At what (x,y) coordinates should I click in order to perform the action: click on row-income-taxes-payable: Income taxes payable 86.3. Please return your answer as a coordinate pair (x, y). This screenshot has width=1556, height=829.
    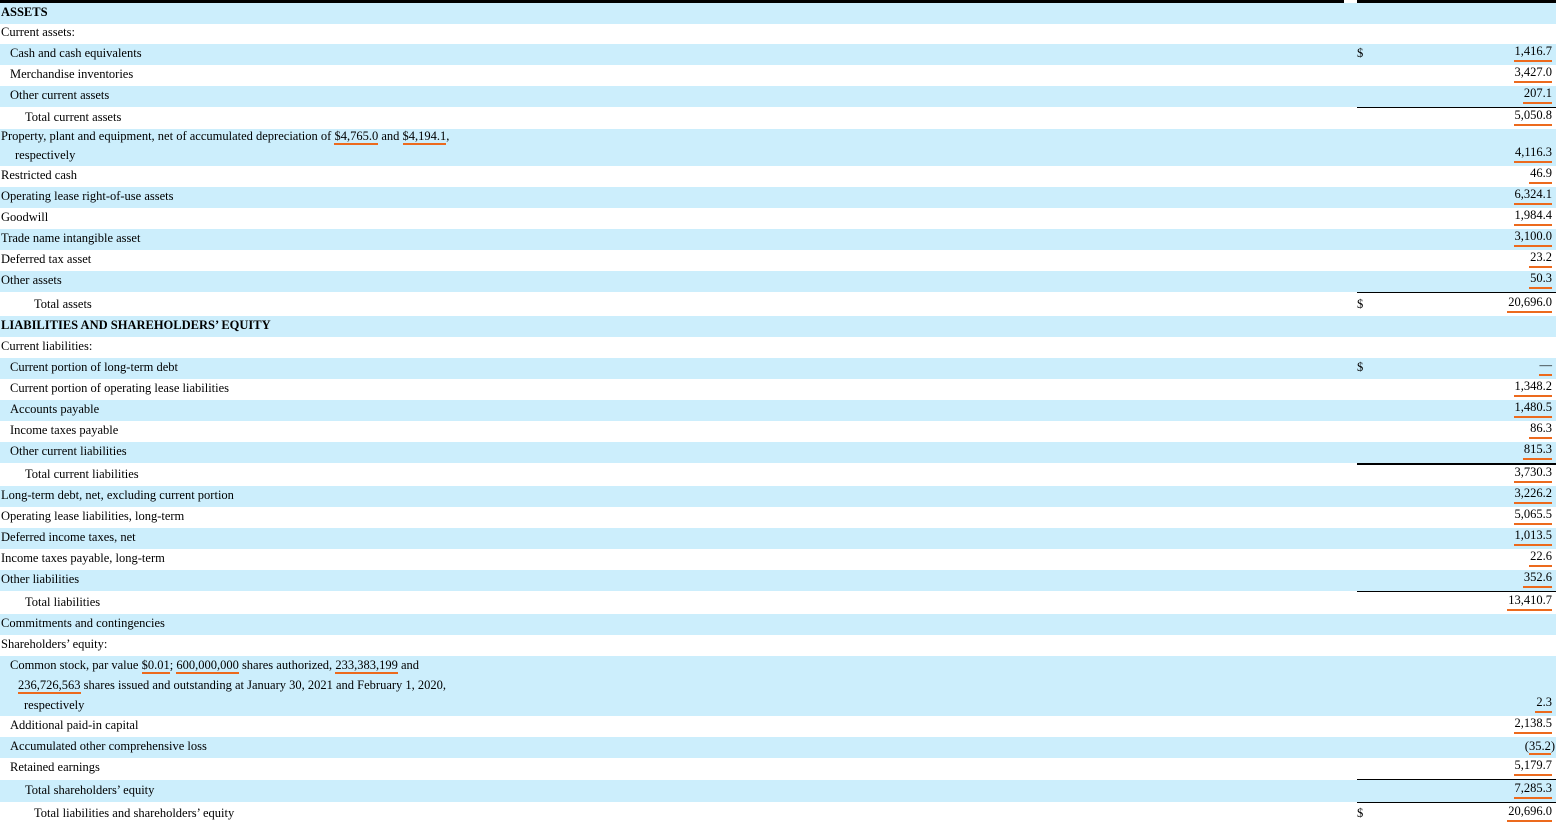
    Looking at the image, I should click on (778, 431).